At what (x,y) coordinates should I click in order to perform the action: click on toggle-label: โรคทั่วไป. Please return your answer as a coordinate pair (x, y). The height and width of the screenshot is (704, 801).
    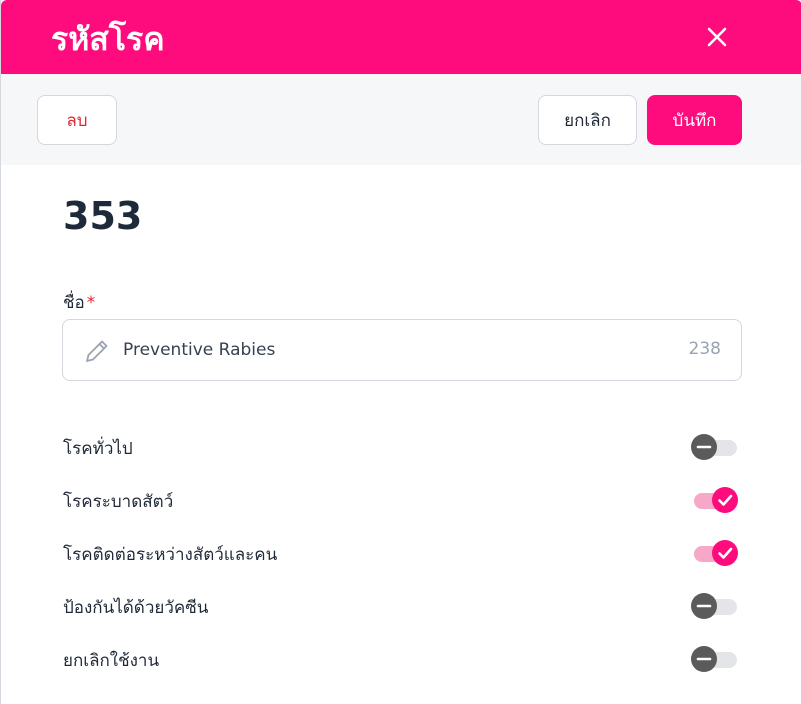
    Looking at the image, I should click on (98, 449).